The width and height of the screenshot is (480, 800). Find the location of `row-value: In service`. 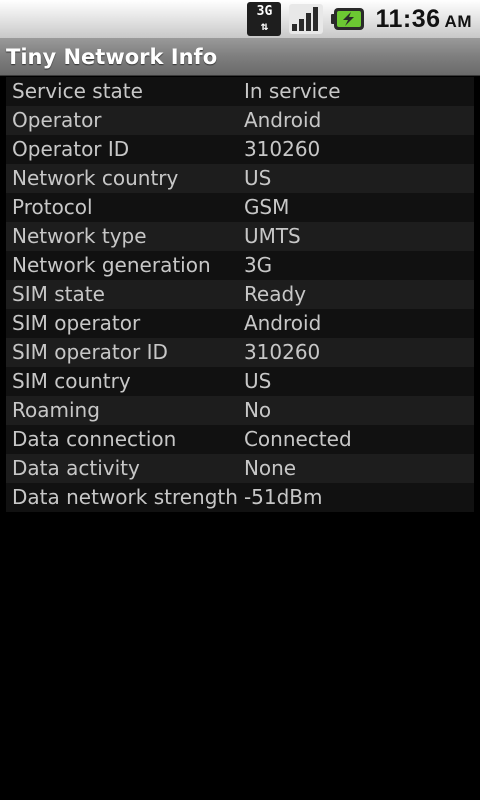

row-value: In service is located at coordinates (355, 91).